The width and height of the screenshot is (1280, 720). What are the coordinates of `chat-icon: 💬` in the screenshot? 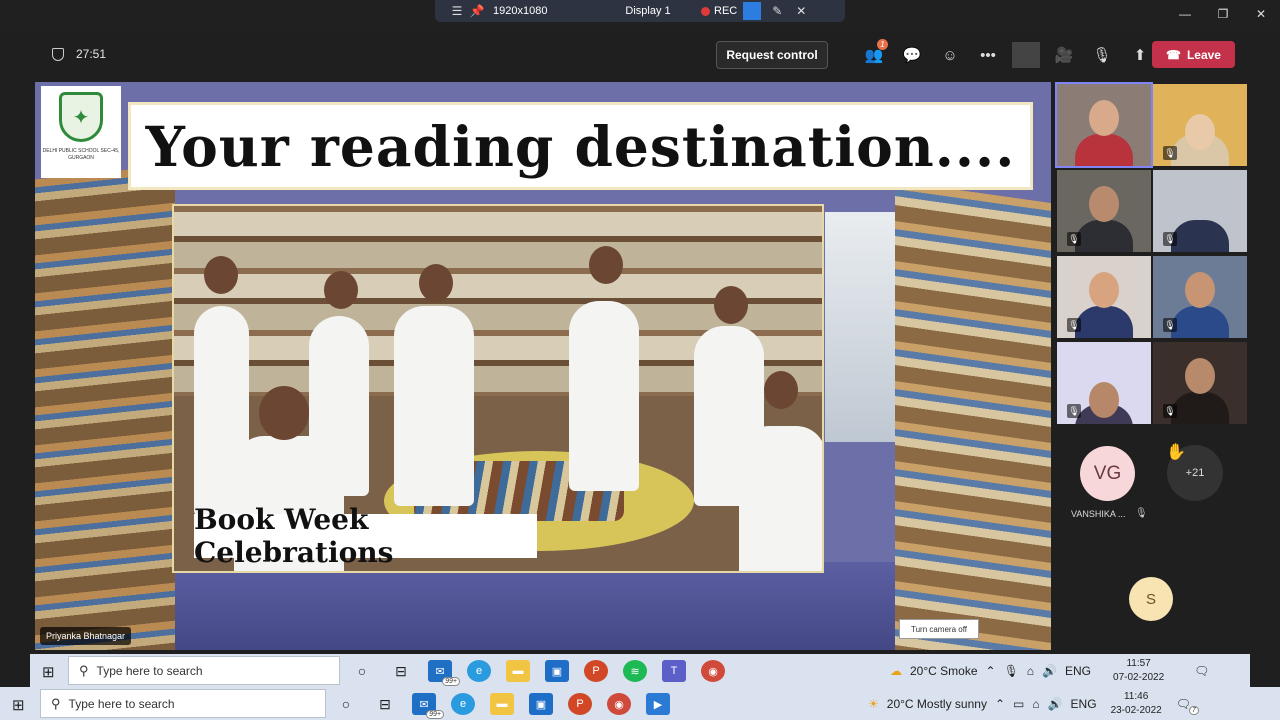 It's located at (912, 55).